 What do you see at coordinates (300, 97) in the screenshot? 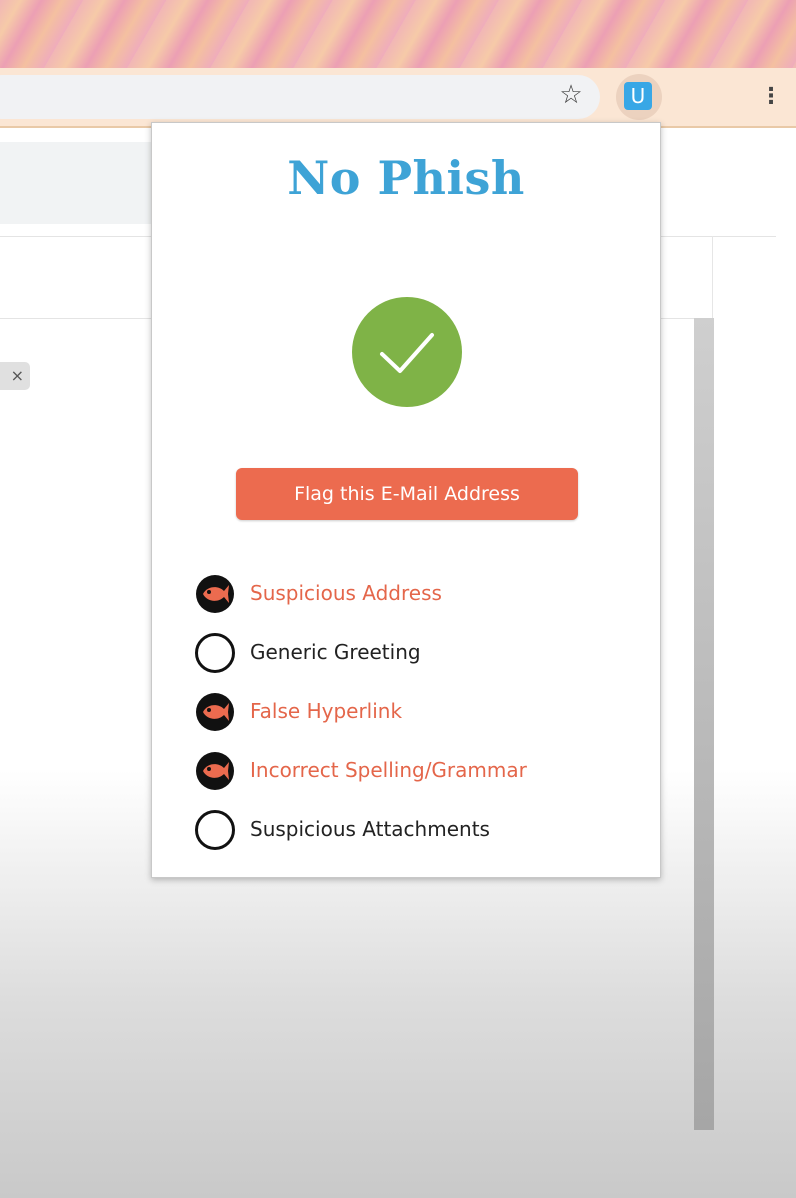
I see `address-bar` at bounding box center [300, 97].